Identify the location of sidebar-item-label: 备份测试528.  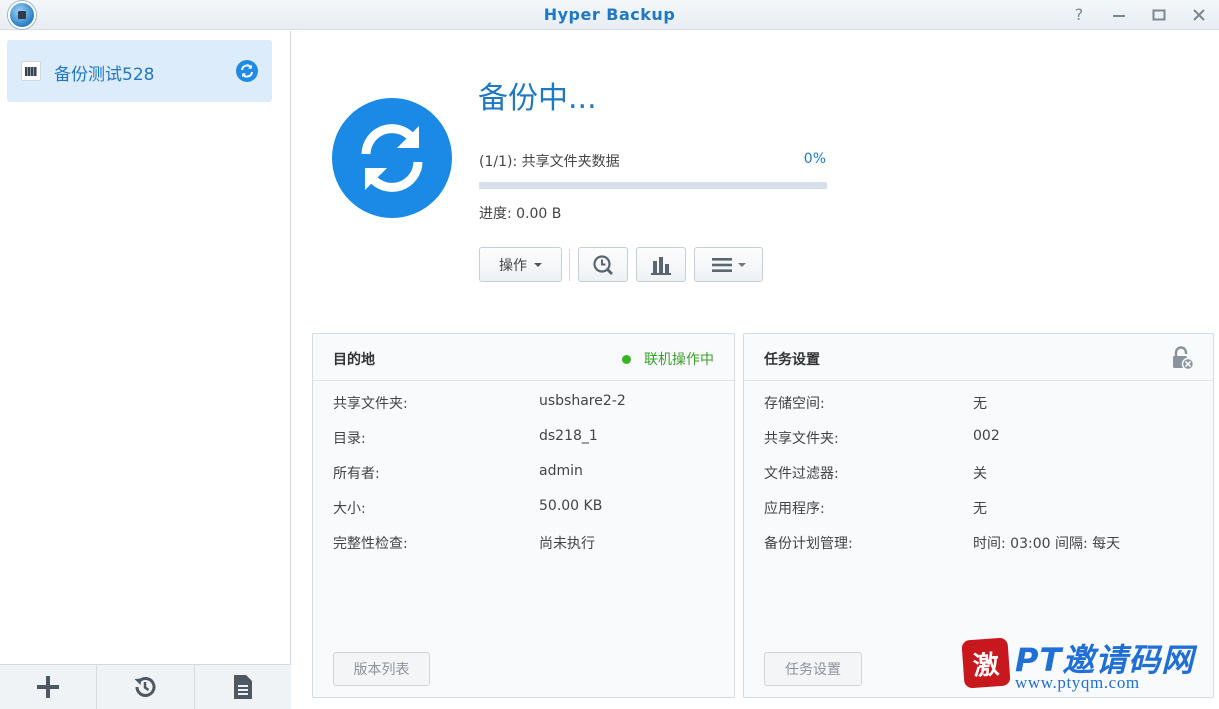
(104, 75).